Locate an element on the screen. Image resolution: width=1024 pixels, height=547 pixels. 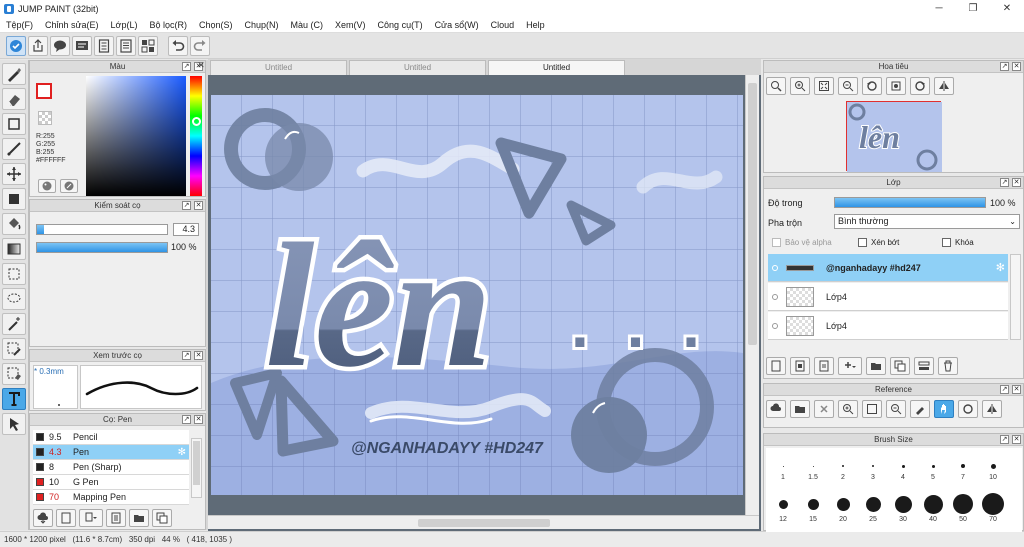
lock-checkbox: Khóa is located at coordinates (958, 243).